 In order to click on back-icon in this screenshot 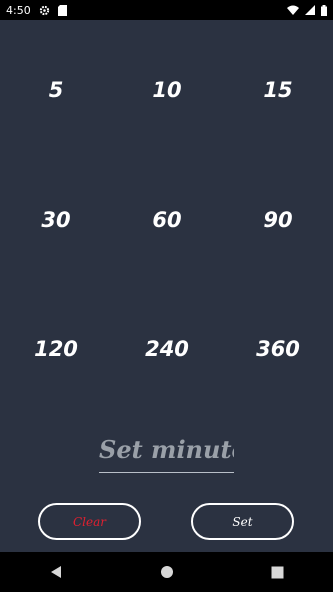, I will do `click(56, 572)`.